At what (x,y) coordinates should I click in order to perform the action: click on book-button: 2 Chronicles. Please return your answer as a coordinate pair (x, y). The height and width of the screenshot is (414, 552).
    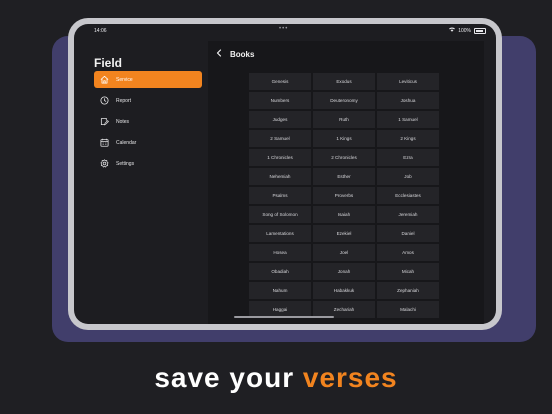
    Looking at the image, I should click on (344, 157).